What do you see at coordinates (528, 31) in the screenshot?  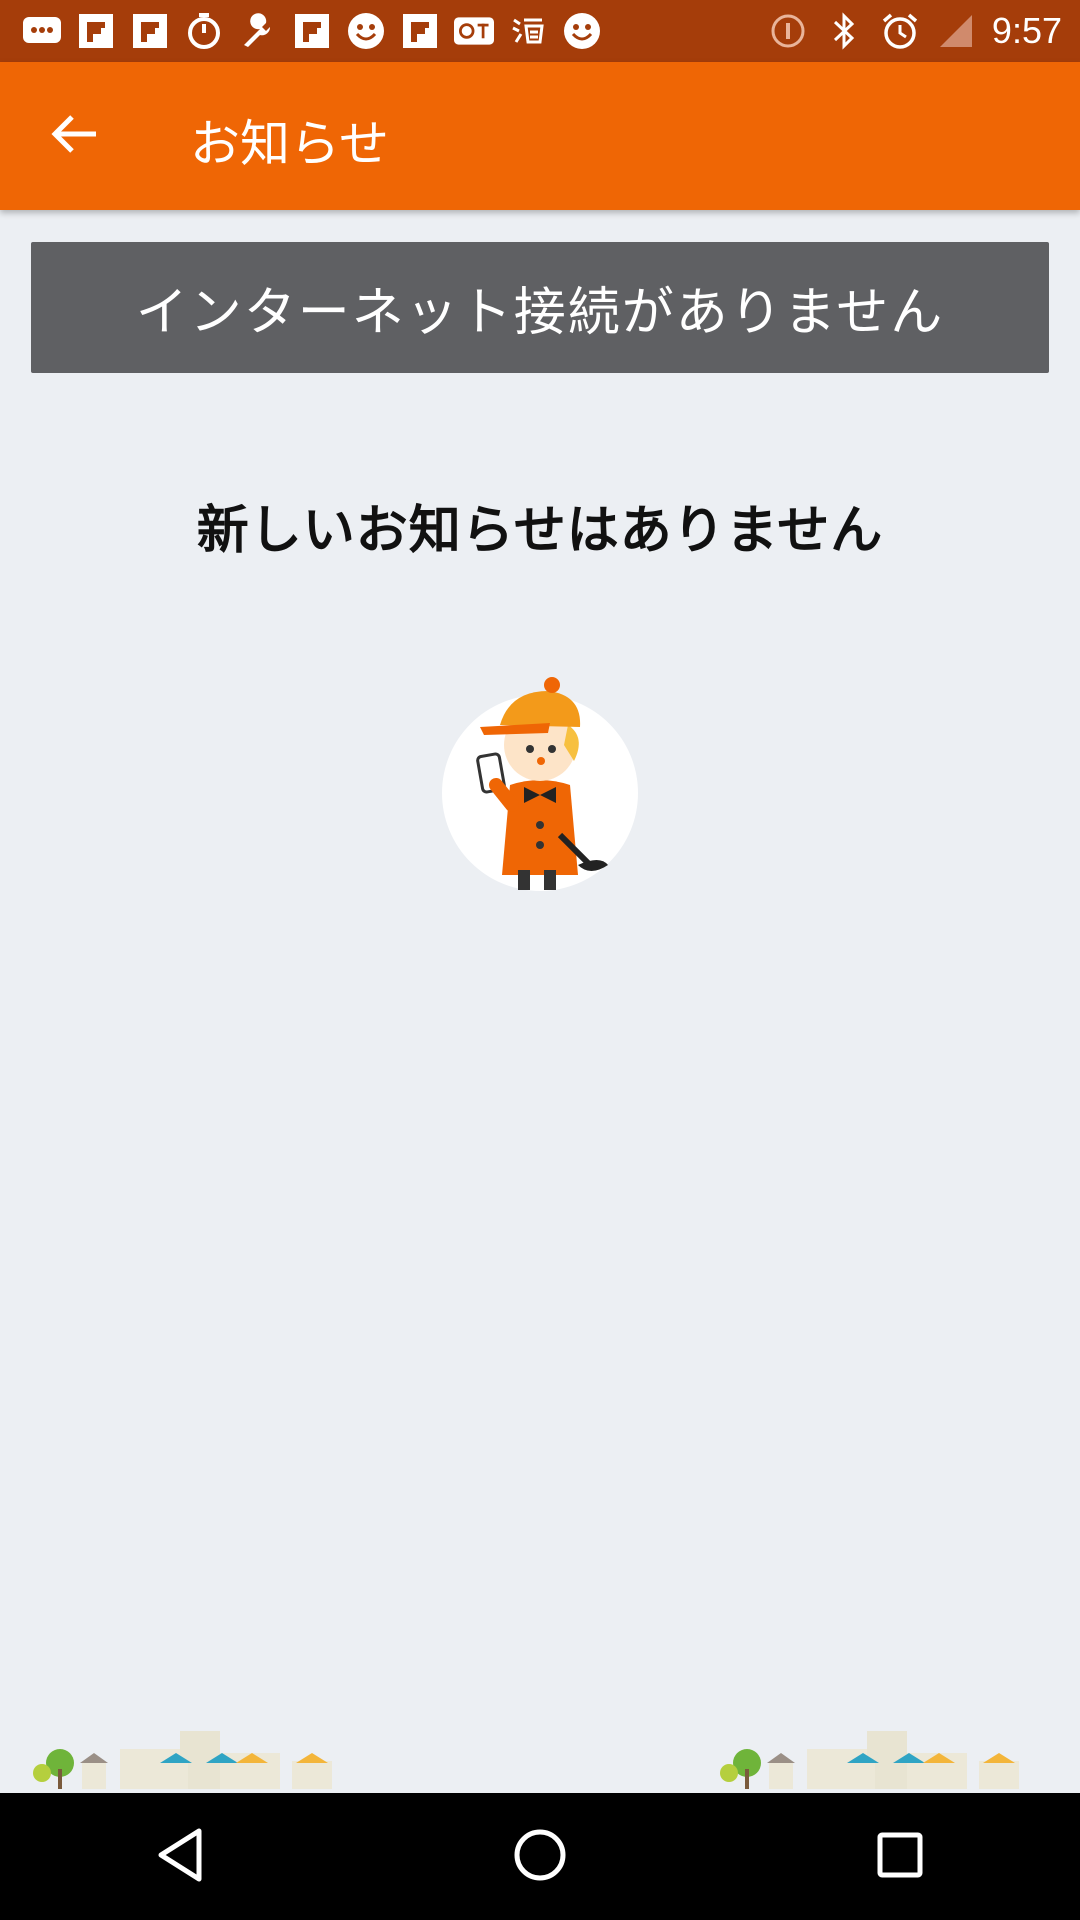 I see `taobao-icon` at bounding box center [528, 31].